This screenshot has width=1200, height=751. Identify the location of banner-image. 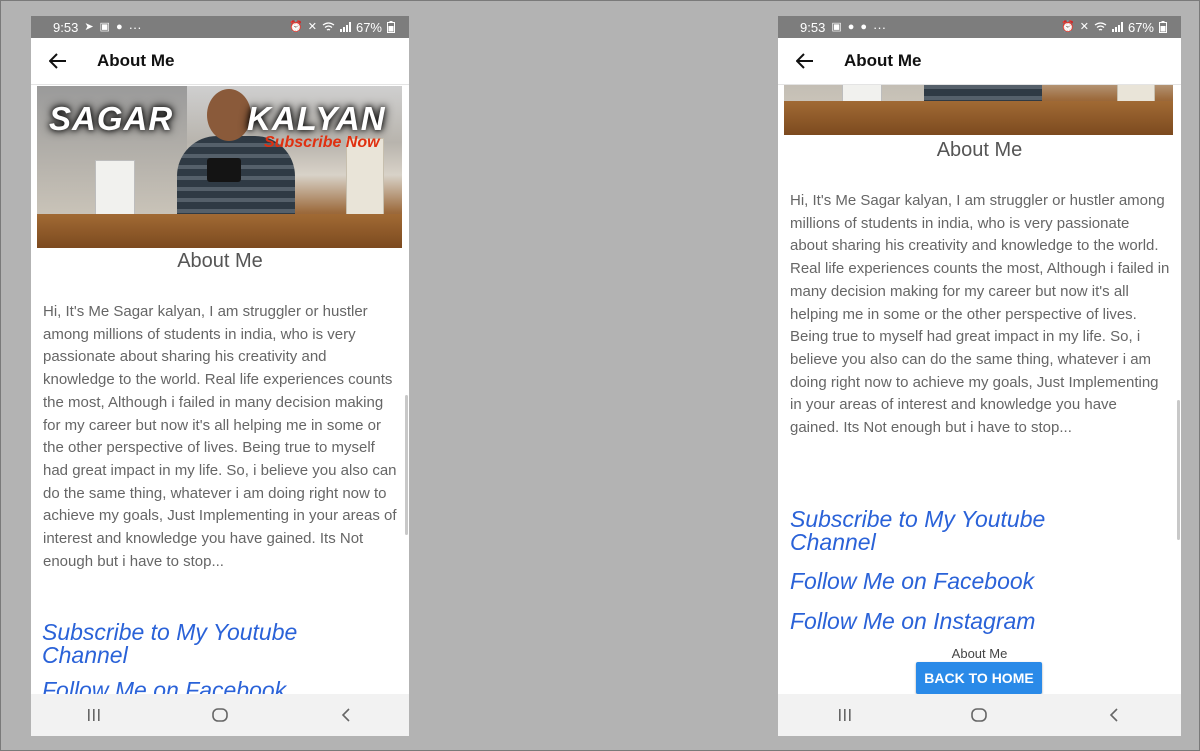
(978, 110).